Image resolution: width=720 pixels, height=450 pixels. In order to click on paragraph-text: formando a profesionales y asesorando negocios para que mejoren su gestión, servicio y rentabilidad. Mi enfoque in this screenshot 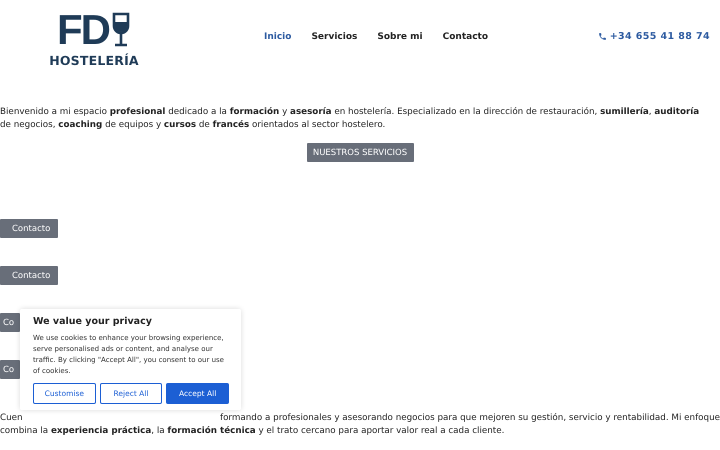, I will do `click(470, 418)`.